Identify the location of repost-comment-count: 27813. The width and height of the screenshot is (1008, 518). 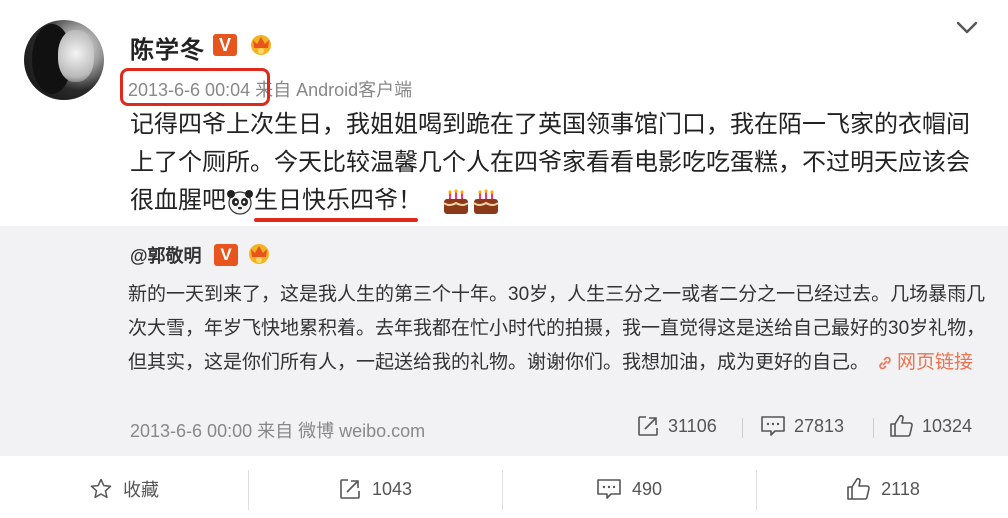
(802, 426).